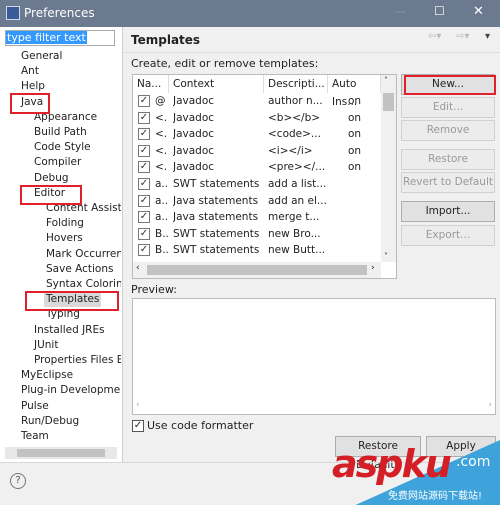 The width and height of the screenshot is (500, 505). I want to click on tree-item-pulse: Pulse, so click(35, 406).